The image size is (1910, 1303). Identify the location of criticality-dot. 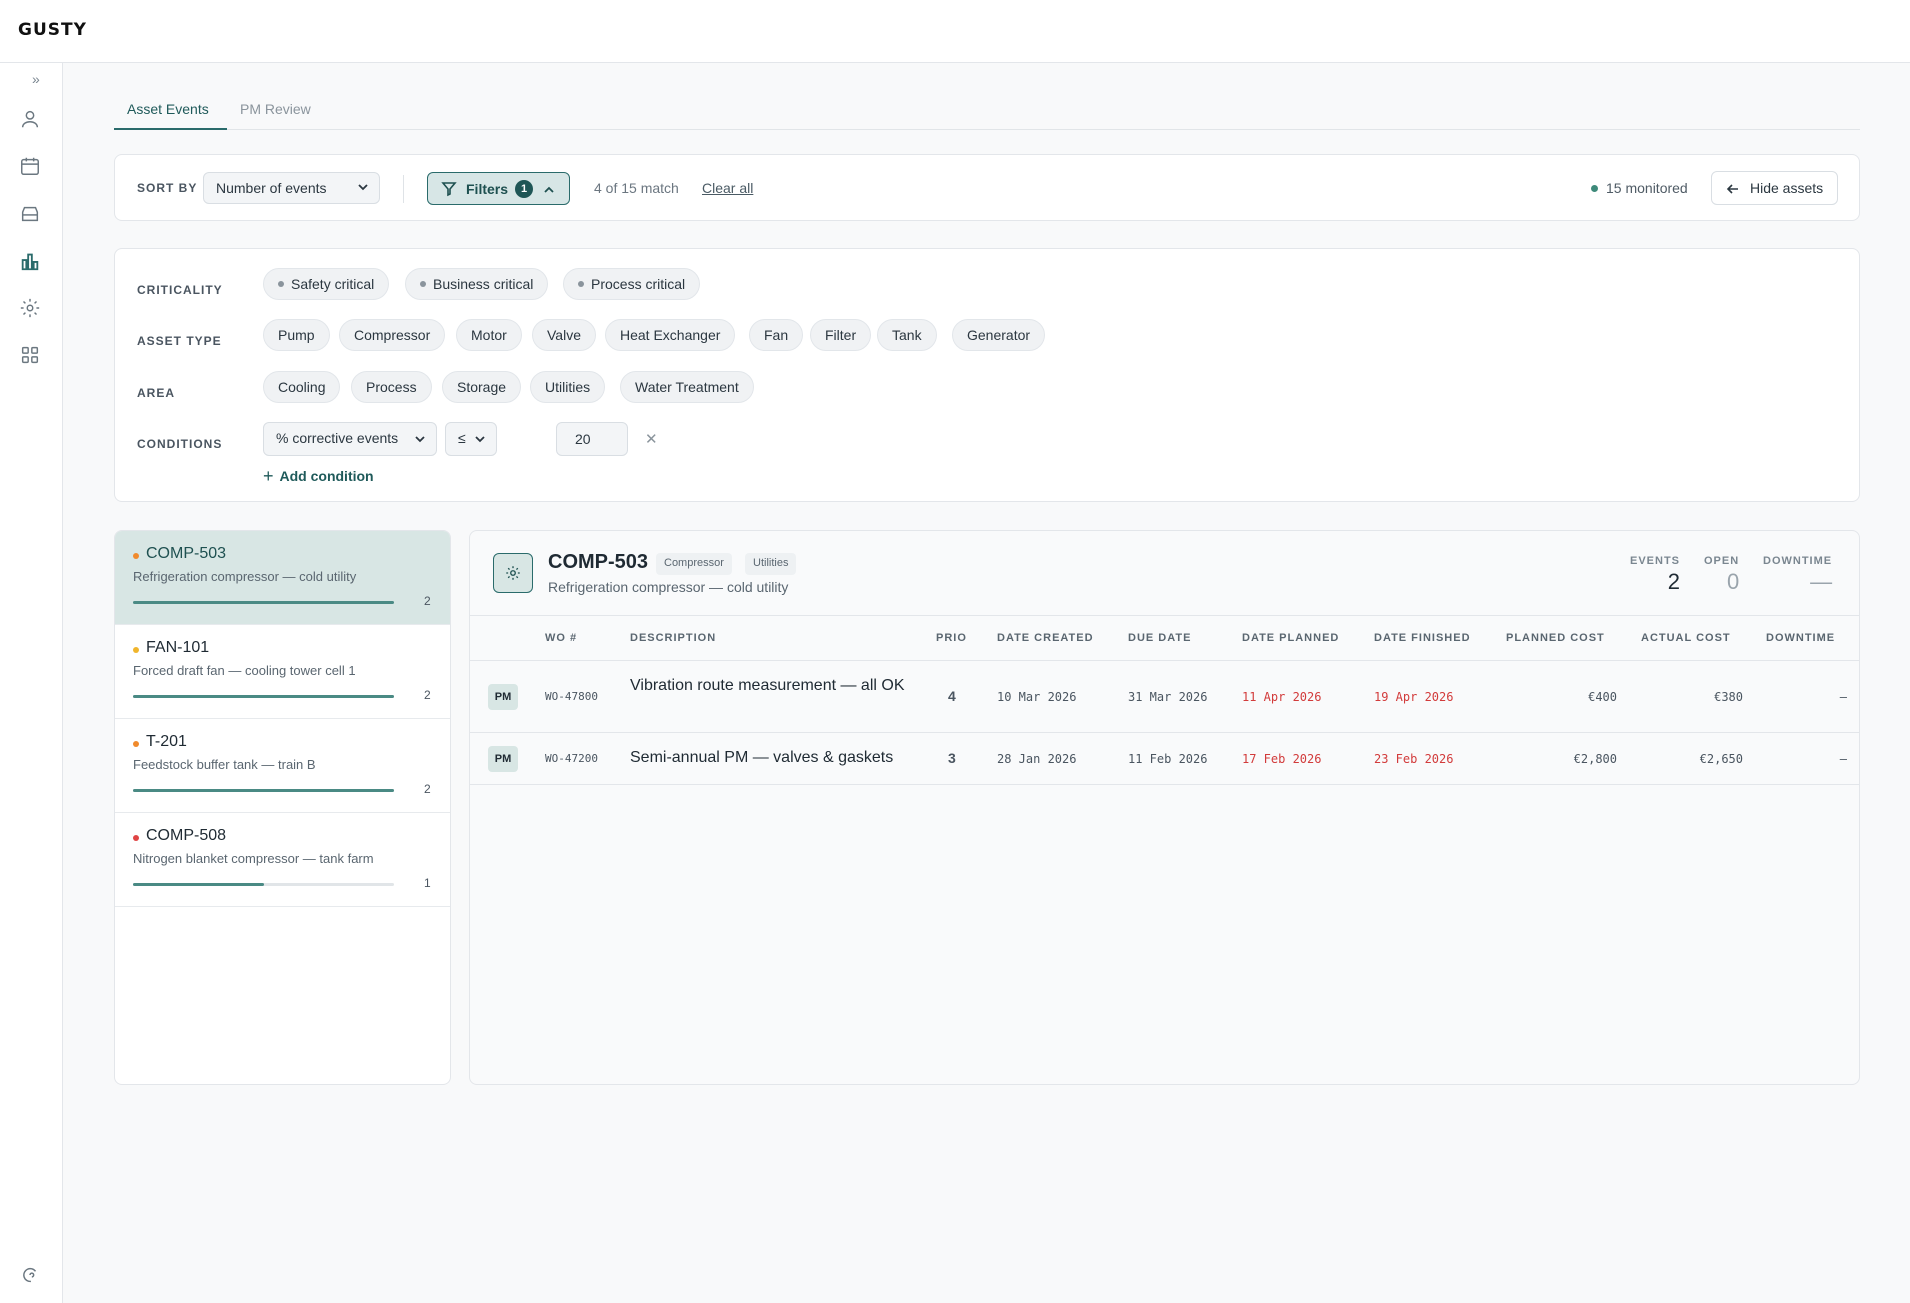
(136, 556).